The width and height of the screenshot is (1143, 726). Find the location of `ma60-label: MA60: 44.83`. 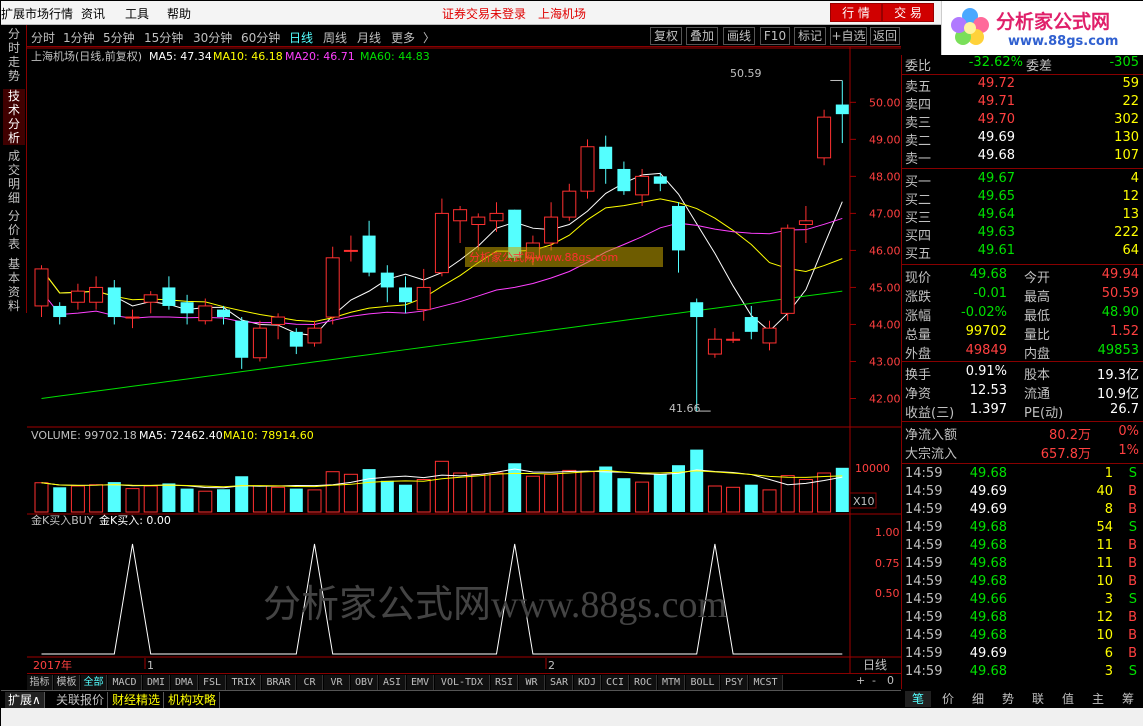

ma60-label: MA60: 44.83 is located at coordinates (395, 56).